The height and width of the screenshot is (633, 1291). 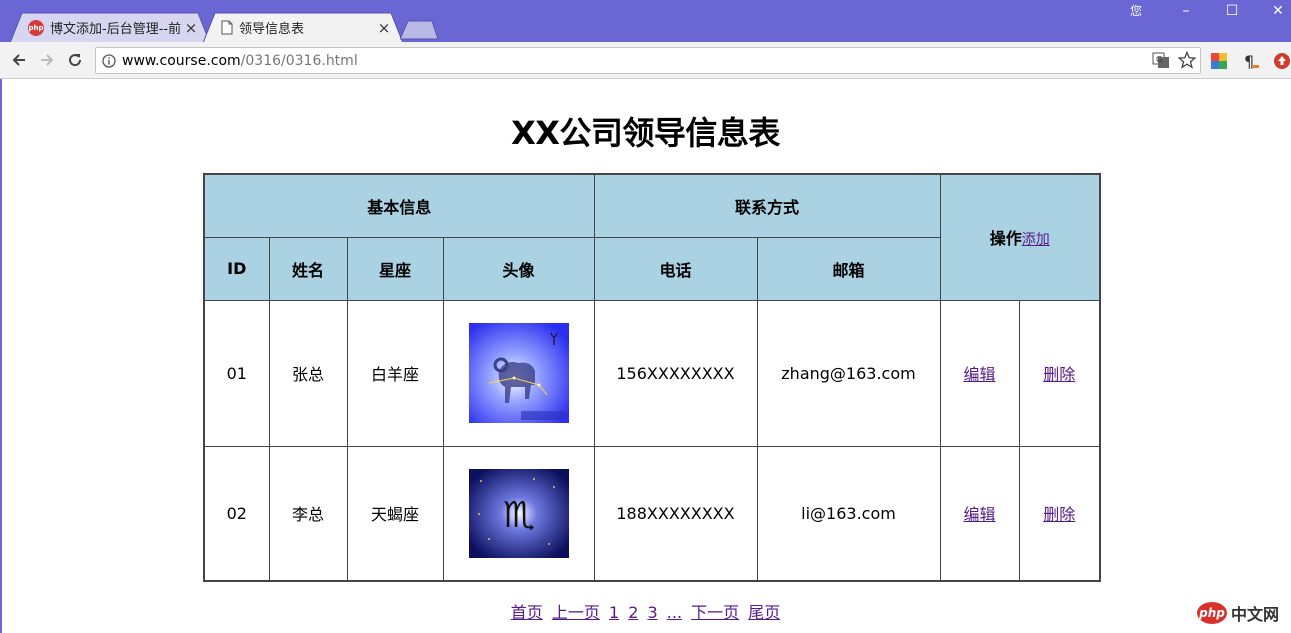 I want to click on cell-sign: 天蝎座, so click(x=395, y=513).